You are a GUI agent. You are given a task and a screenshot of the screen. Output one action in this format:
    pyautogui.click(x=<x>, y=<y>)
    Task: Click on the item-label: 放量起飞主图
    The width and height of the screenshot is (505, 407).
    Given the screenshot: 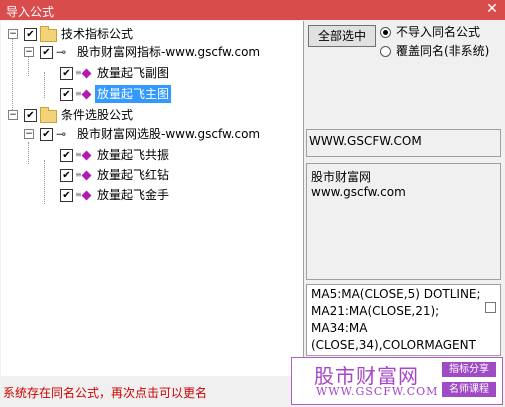 What is the action you would take?
    pyautogui.click(x=133, y=94)
    